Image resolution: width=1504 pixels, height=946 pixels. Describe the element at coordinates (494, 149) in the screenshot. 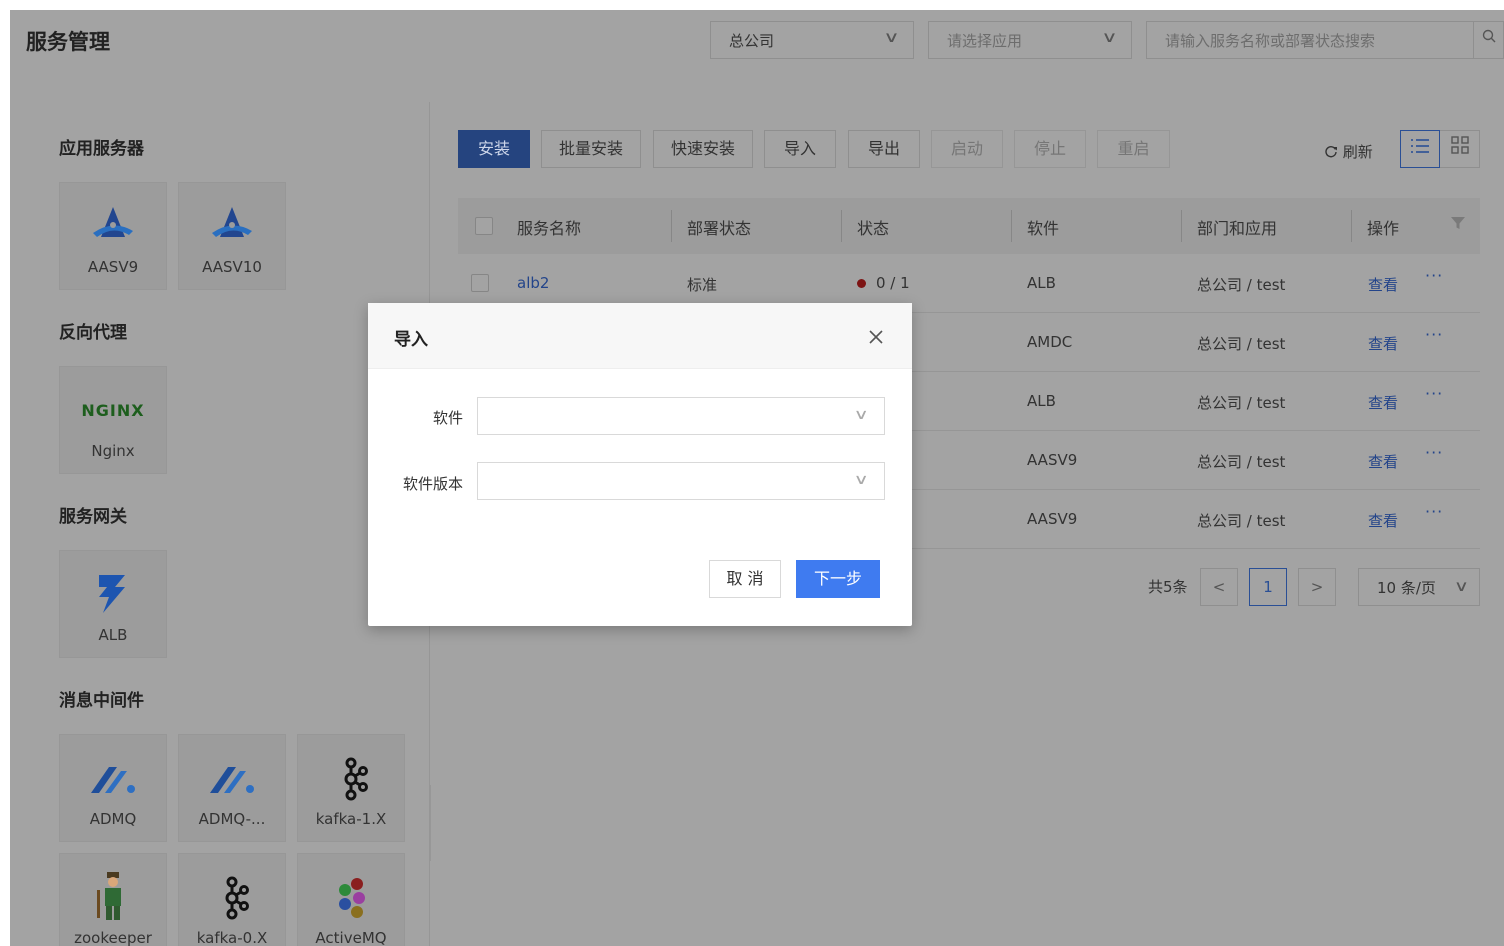

I see `install-button: 安装` at that location.